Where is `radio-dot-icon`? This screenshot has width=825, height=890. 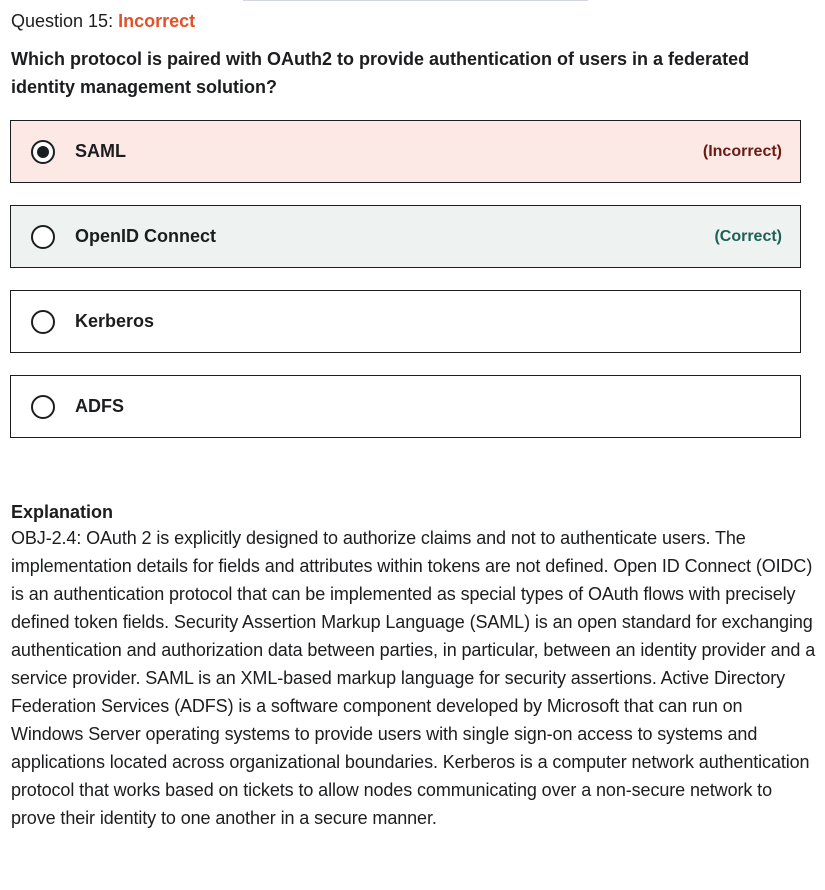
radio-dot-icon is located at coordinates (43, 152).